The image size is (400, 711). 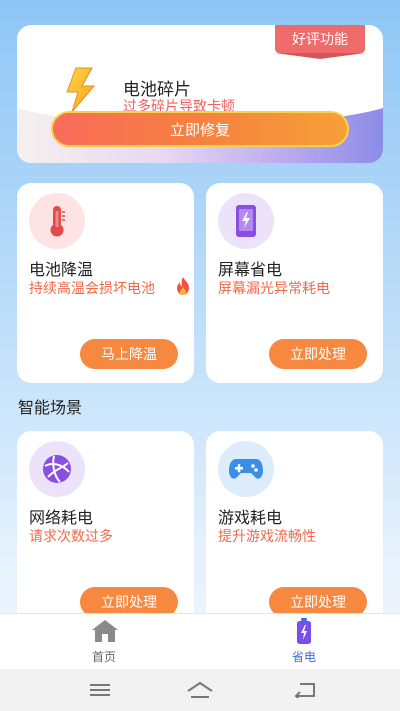 I want to click on gamepad-icon, so click(x=246, y=469).